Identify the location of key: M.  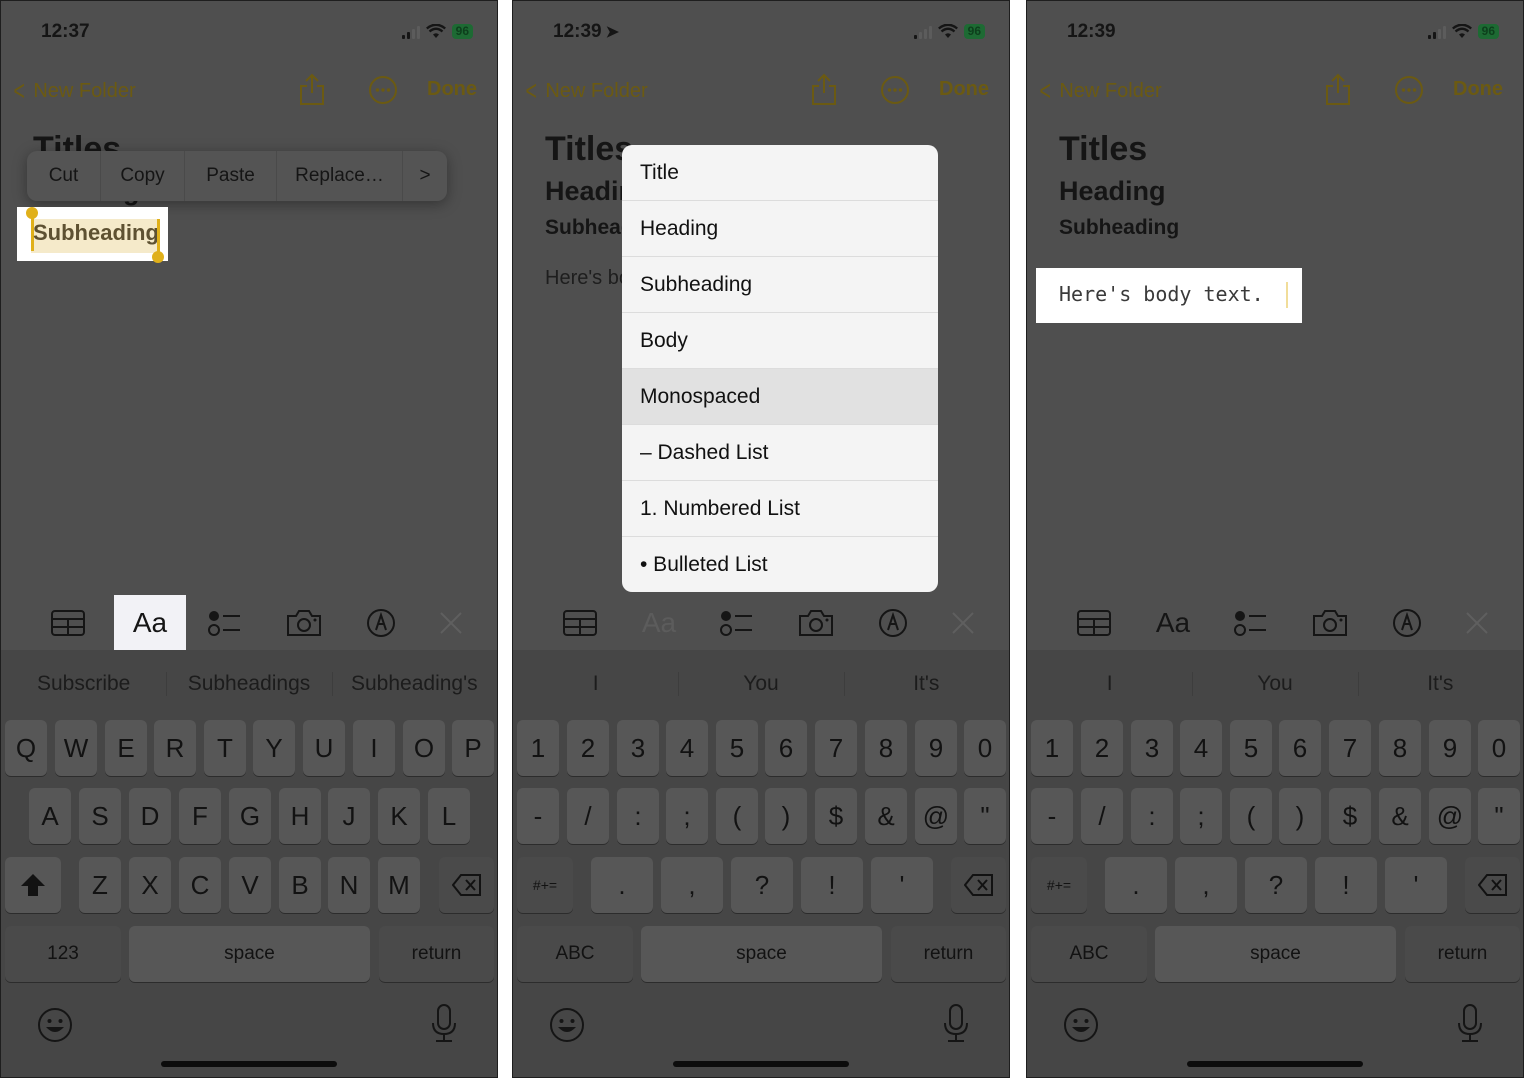
(399, 885).